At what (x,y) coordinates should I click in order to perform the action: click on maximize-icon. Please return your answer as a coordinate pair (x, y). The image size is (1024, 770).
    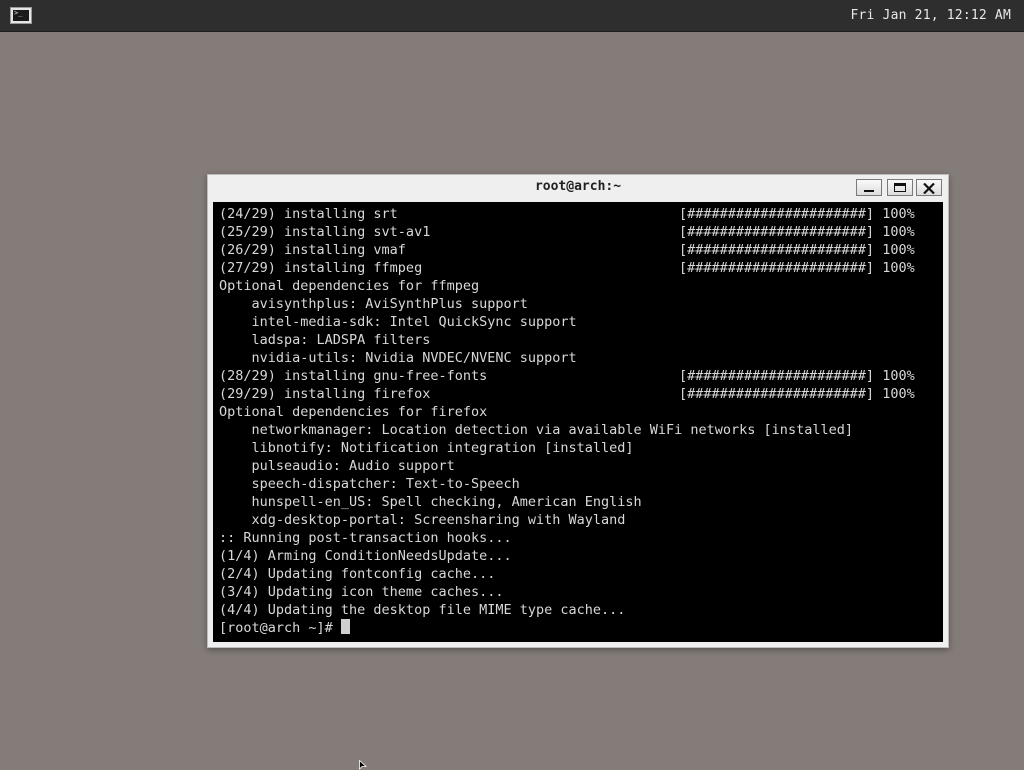
    Looking at the image, I should click on (900, 187).